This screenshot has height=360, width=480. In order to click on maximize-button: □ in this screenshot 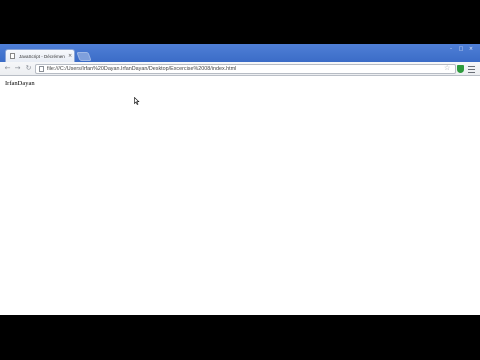, I will do `click(461, 49)`.